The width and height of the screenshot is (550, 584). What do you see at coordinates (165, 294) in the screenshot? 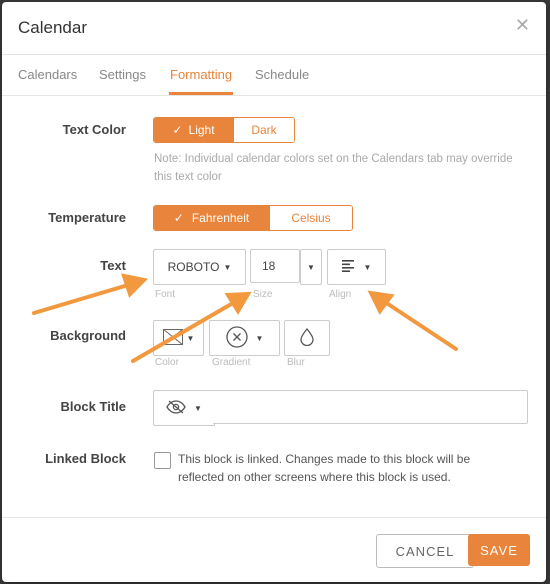
I see `font-caption: Font` at bounding box center [165, 294].